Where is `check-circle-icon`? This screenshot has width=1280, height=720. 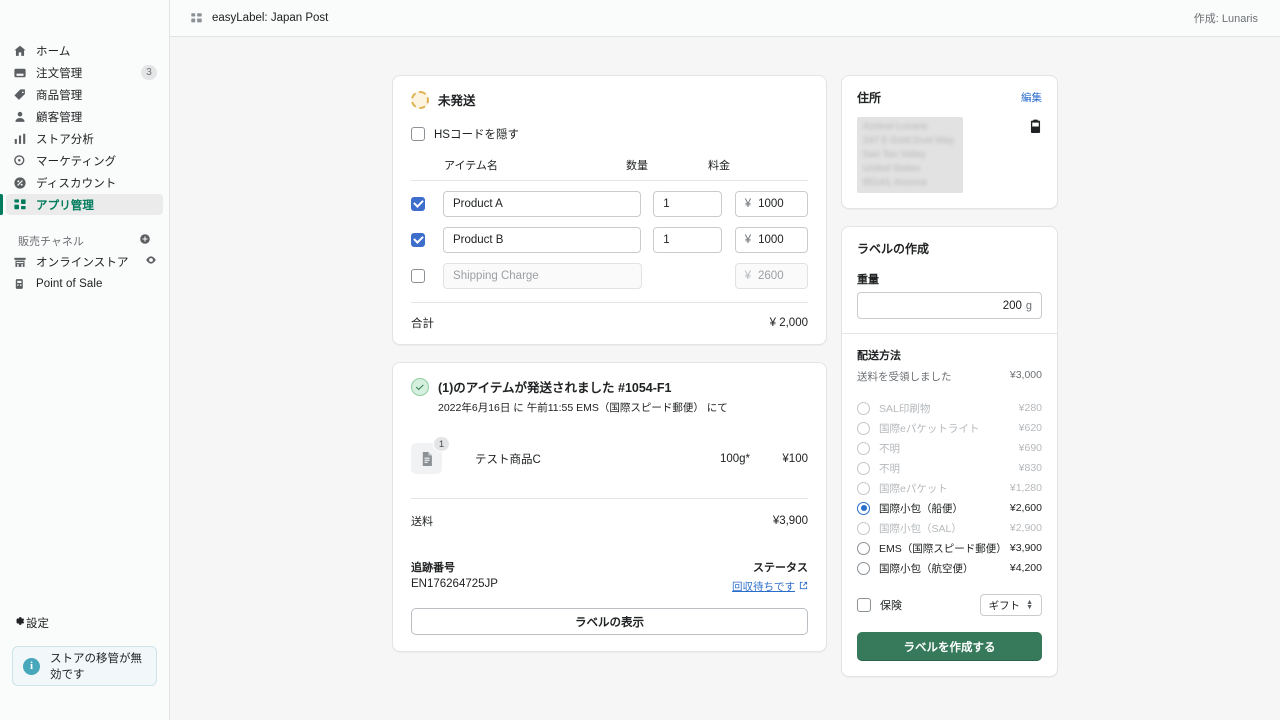
check-circle-icon is located at coordinates (420, 387).